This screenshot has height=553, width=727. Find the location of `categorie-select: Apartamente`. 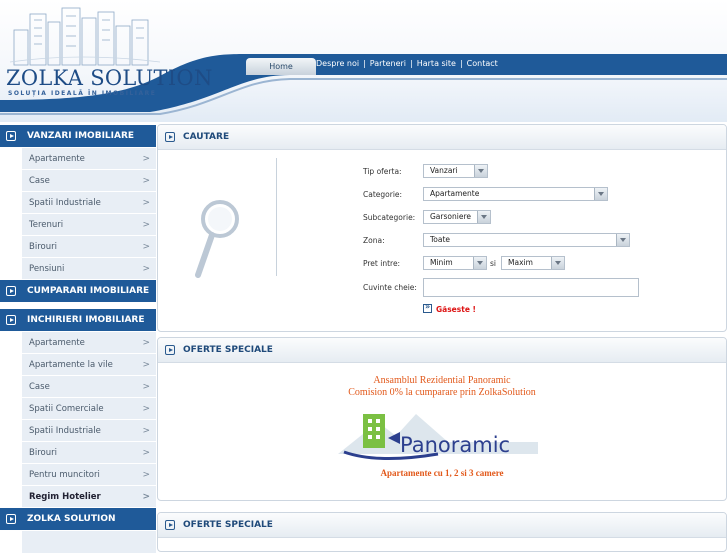

categorie-select: Apartamente is located at coordinates (515, 194).